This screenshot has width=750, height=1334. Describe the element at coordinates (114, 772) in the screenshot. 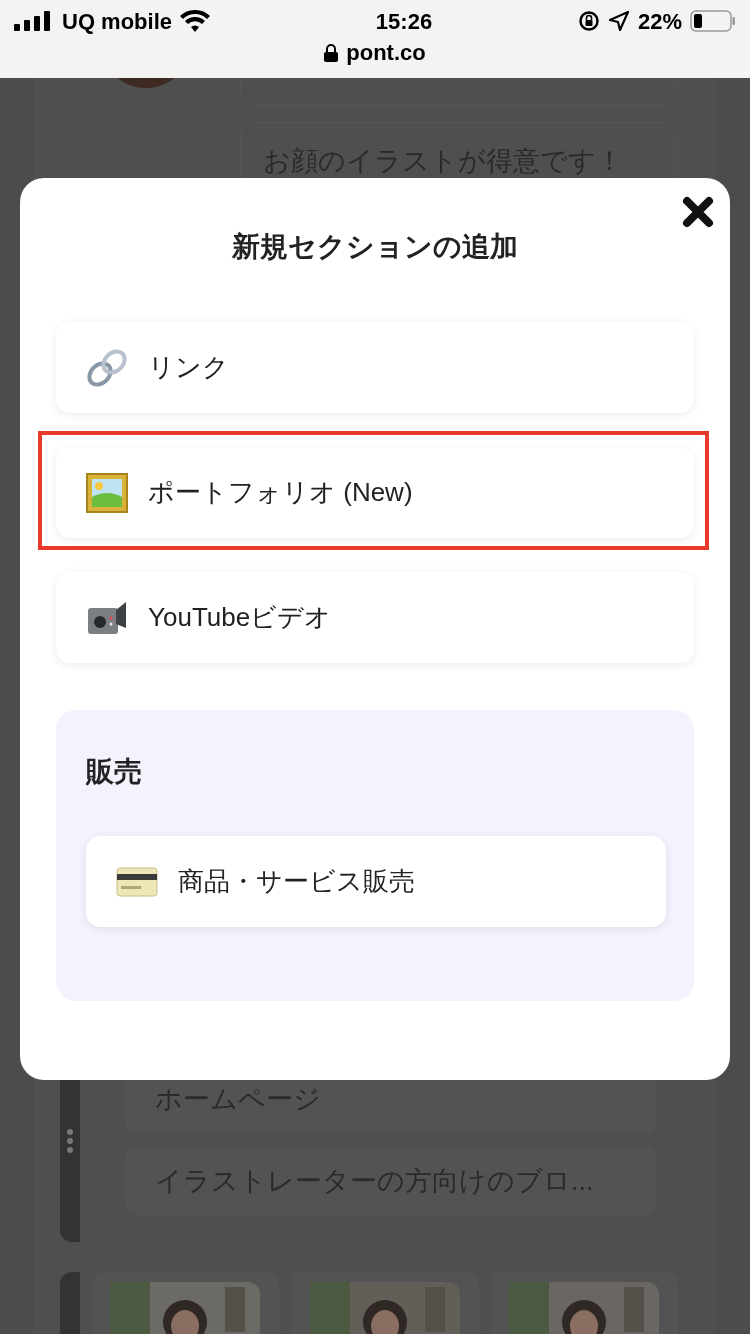

I see `sale-heading: 販売` at that location.